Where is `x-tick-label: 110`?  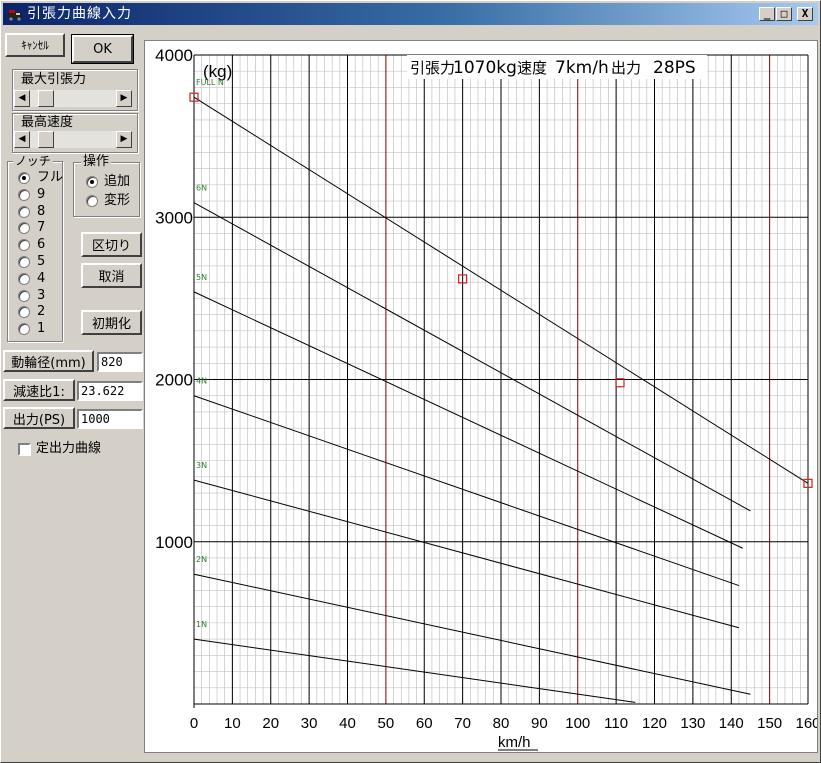 x-tick-label: 110 is located at coordinates (616, 723).